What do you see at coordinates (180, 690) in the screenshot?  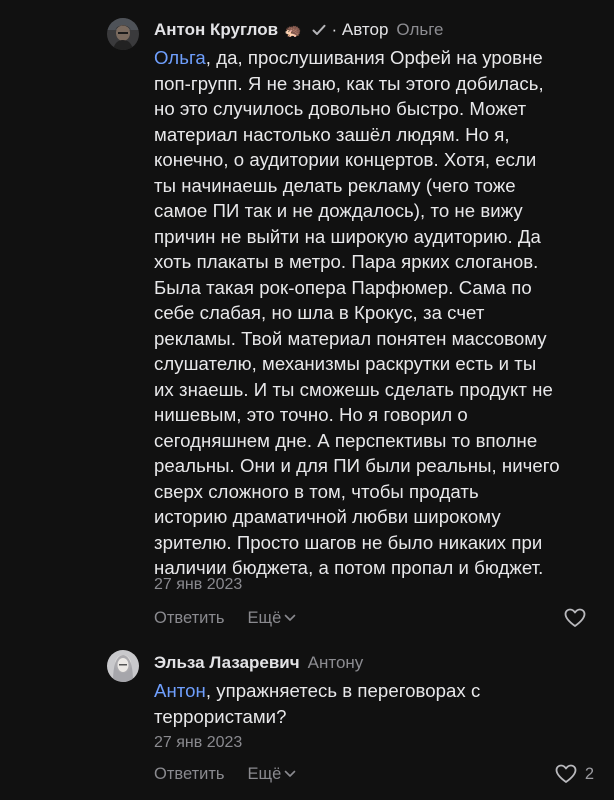 I see `mention-link: Антон` at bounding box center [180, 690].